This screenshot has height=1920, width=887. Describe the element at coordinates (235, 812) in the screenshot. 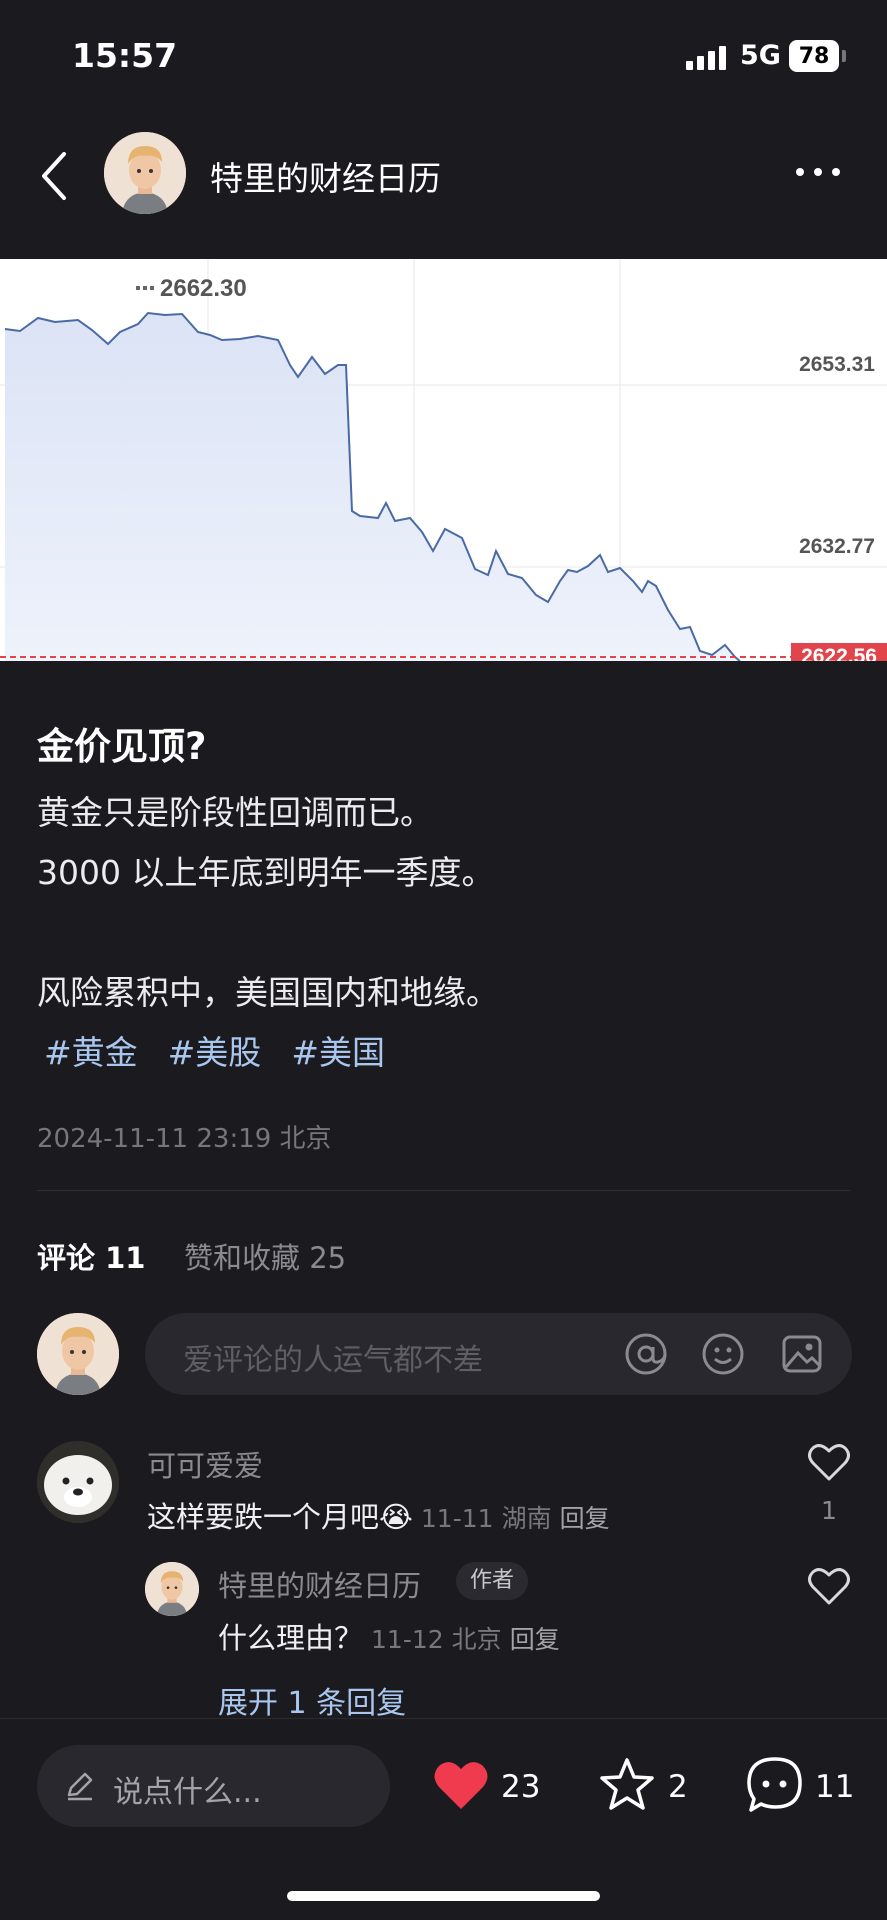

I see `post-line-1: 黄金只是阶段性回调而已。` at that location.